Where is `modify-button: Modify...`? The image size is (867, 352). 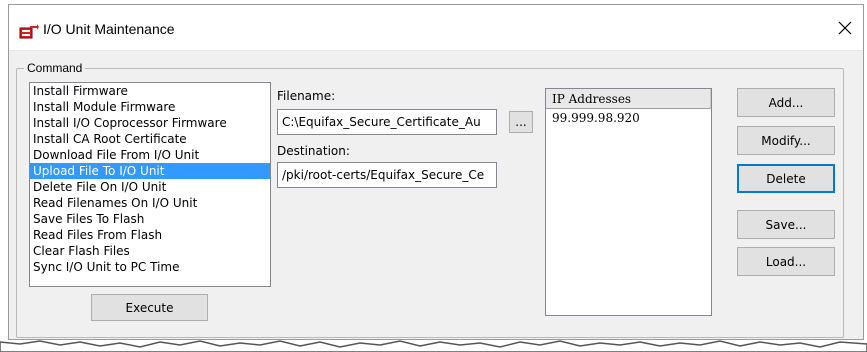 modify-button: Modify... is located at coordinates (786, 140).